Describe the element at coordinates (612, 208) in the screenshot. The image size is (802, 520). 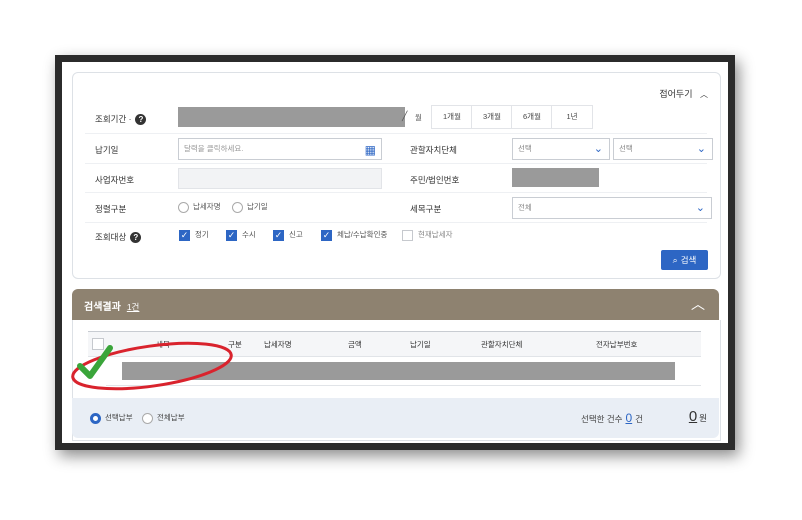
I see `tax-item-select: 전체 ⌄` at that location.